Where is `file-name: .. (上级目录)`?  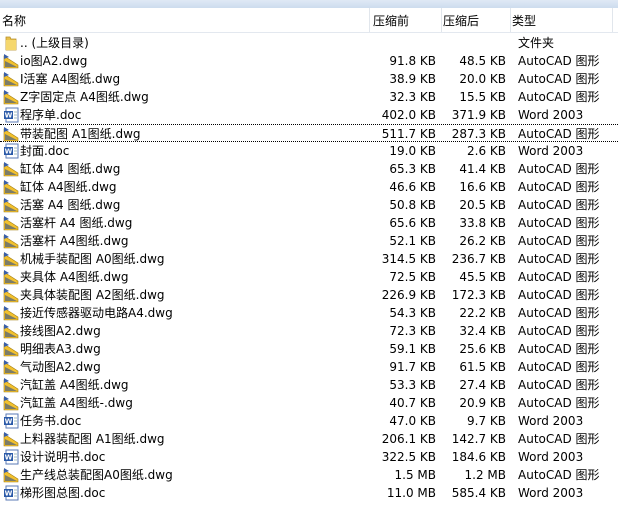 file-name: .. (上级目录) is located at coordinates (54, 43).